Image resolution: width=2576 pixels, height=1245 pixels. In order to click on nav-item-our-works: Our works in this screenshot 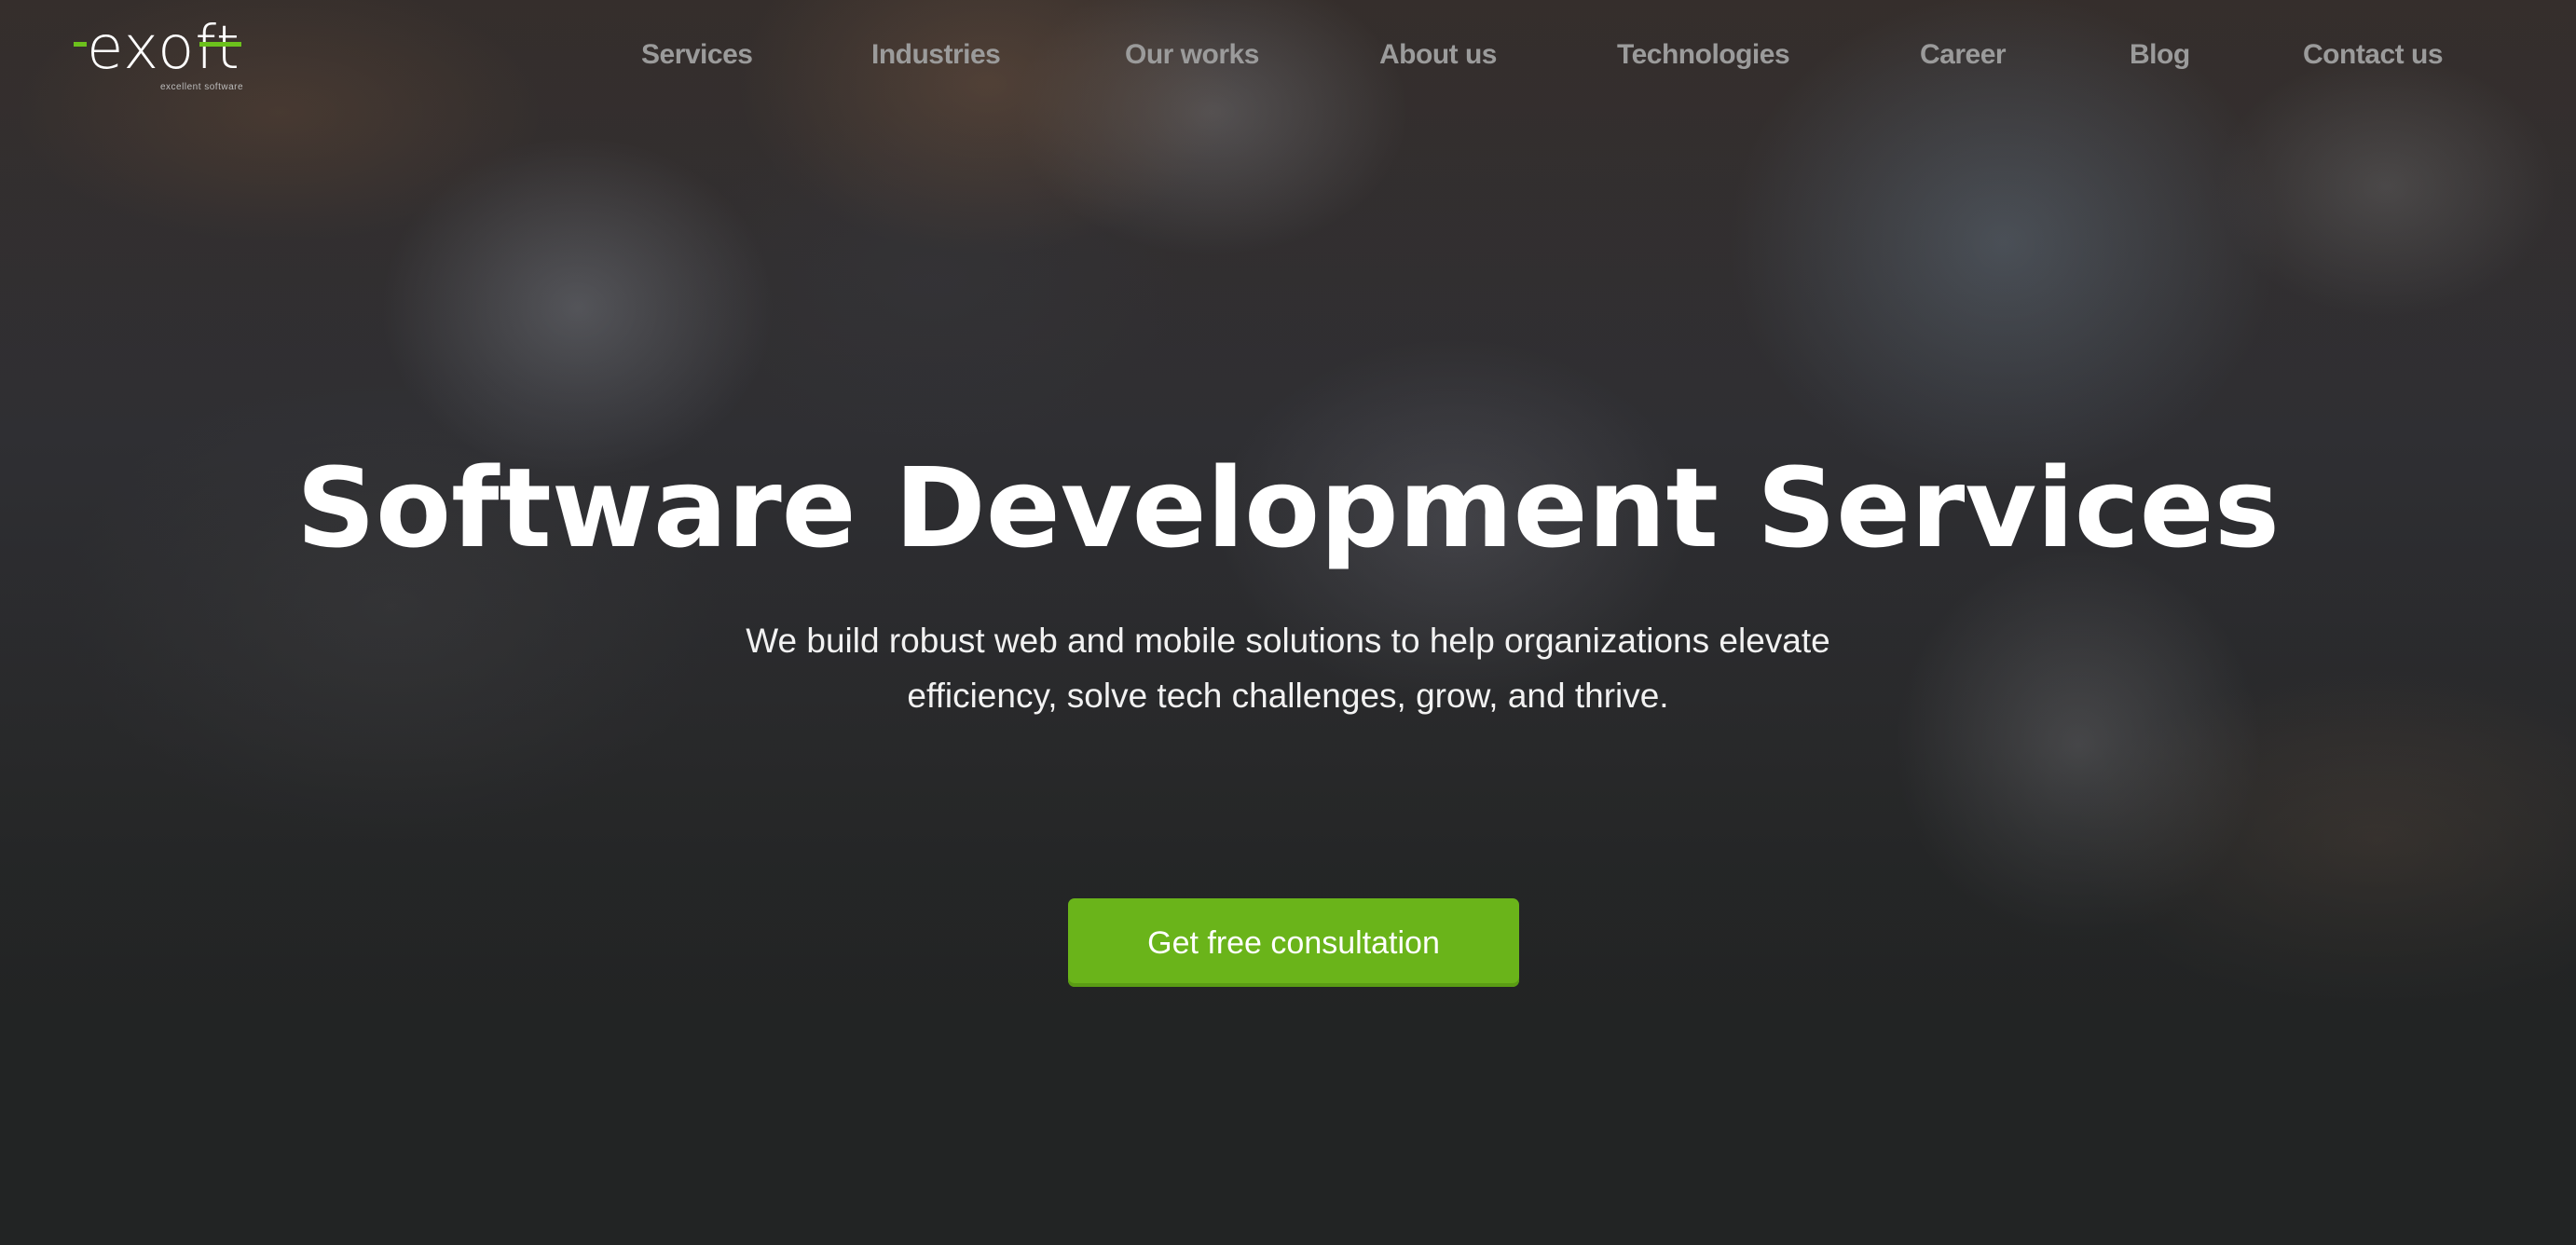, I will do `click(1192, 54)`.